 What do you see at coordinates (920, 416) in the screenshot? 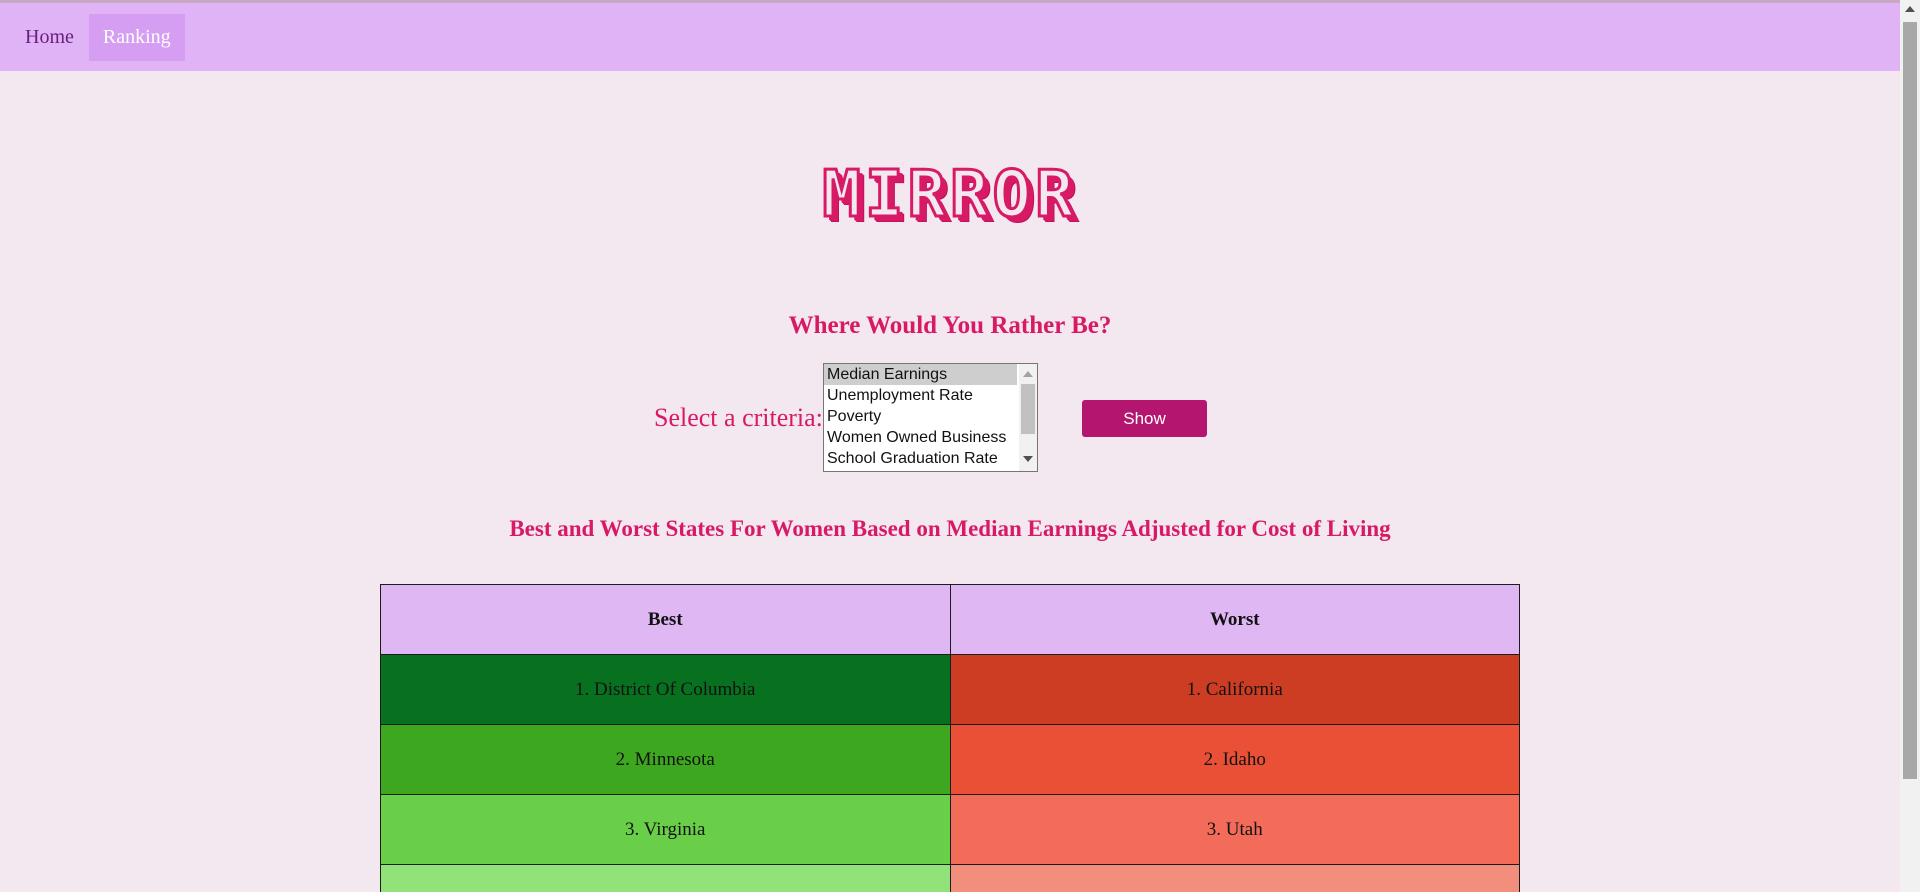
I see `criteria-option-poverty: Poverty` at bounding box center [920, 416].